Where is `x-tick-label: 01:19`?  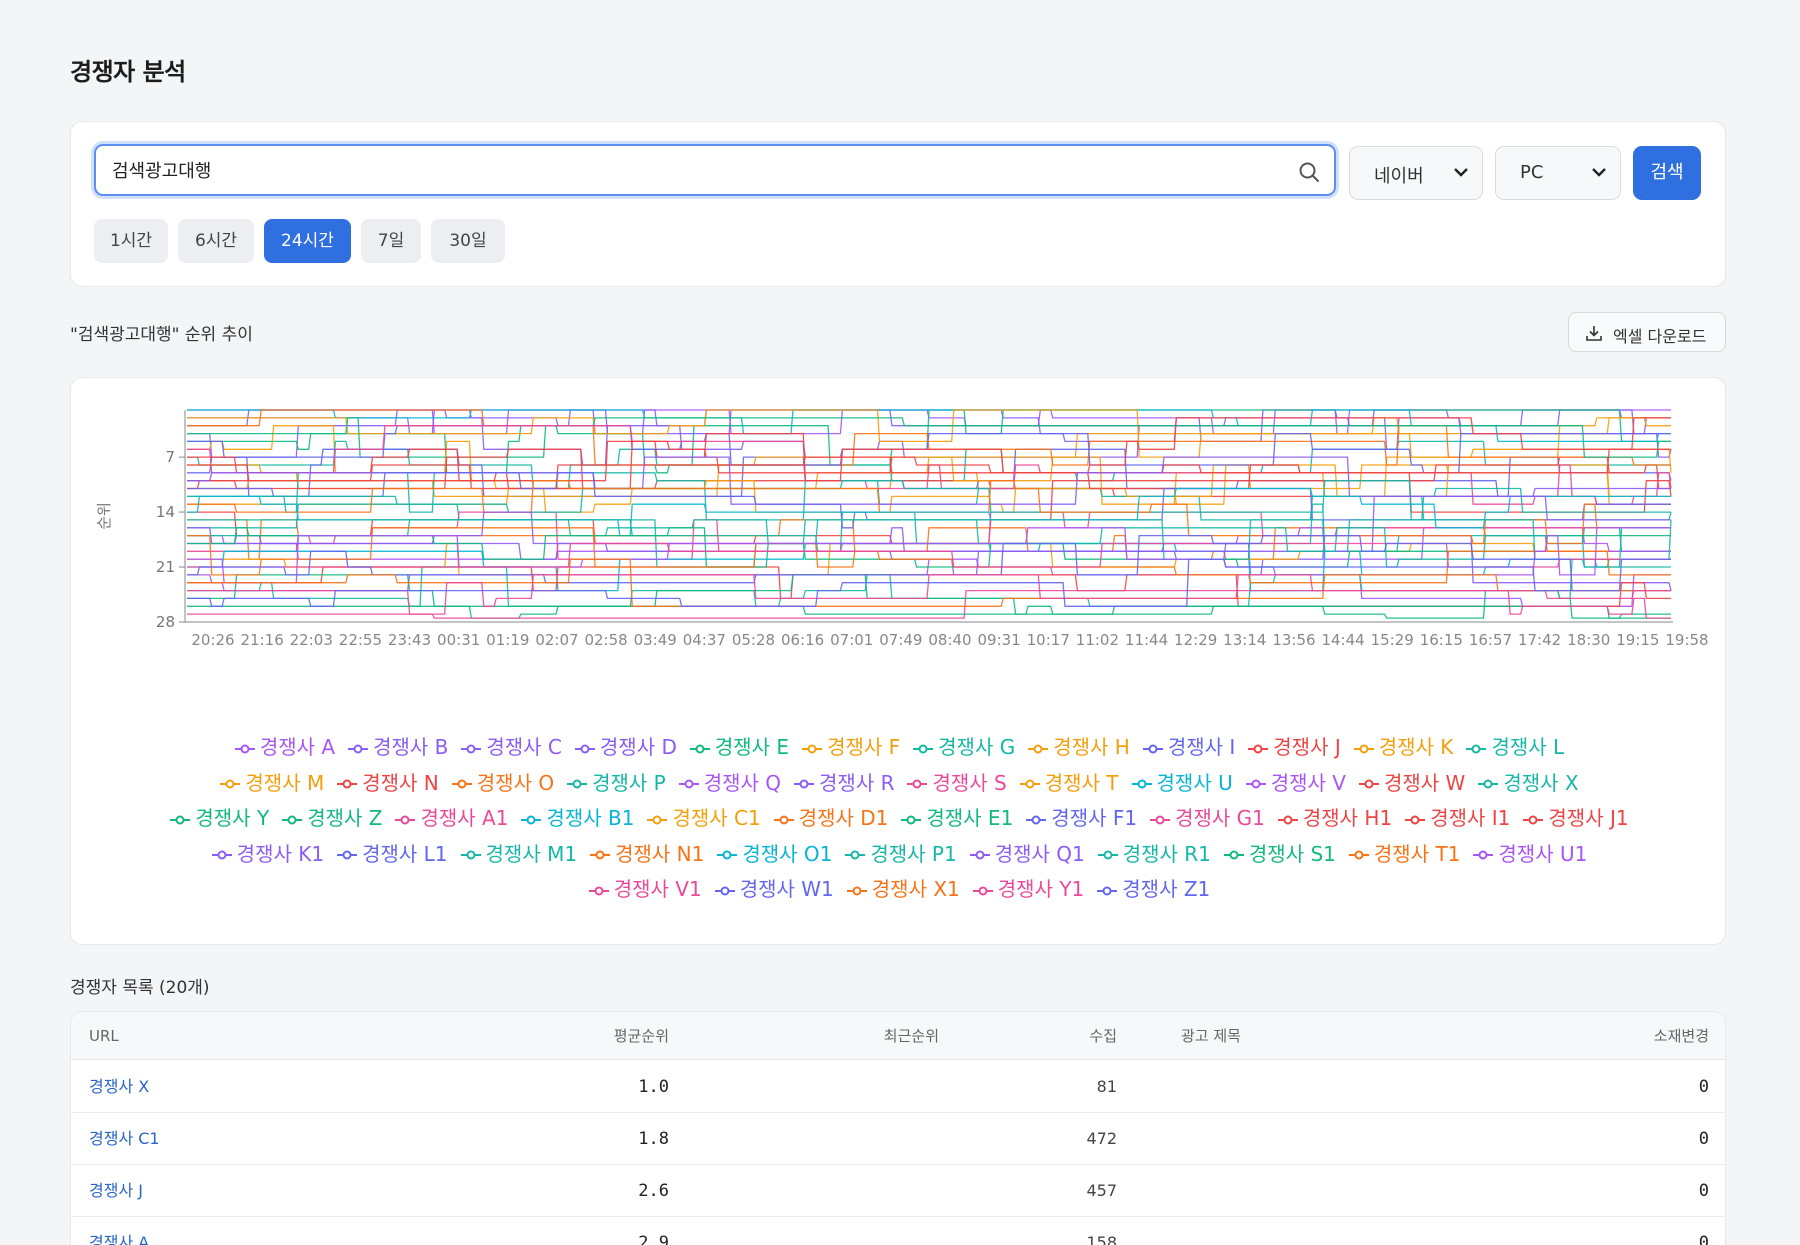 x-tick-label: 01:19 is located at coordinates (507, 640).